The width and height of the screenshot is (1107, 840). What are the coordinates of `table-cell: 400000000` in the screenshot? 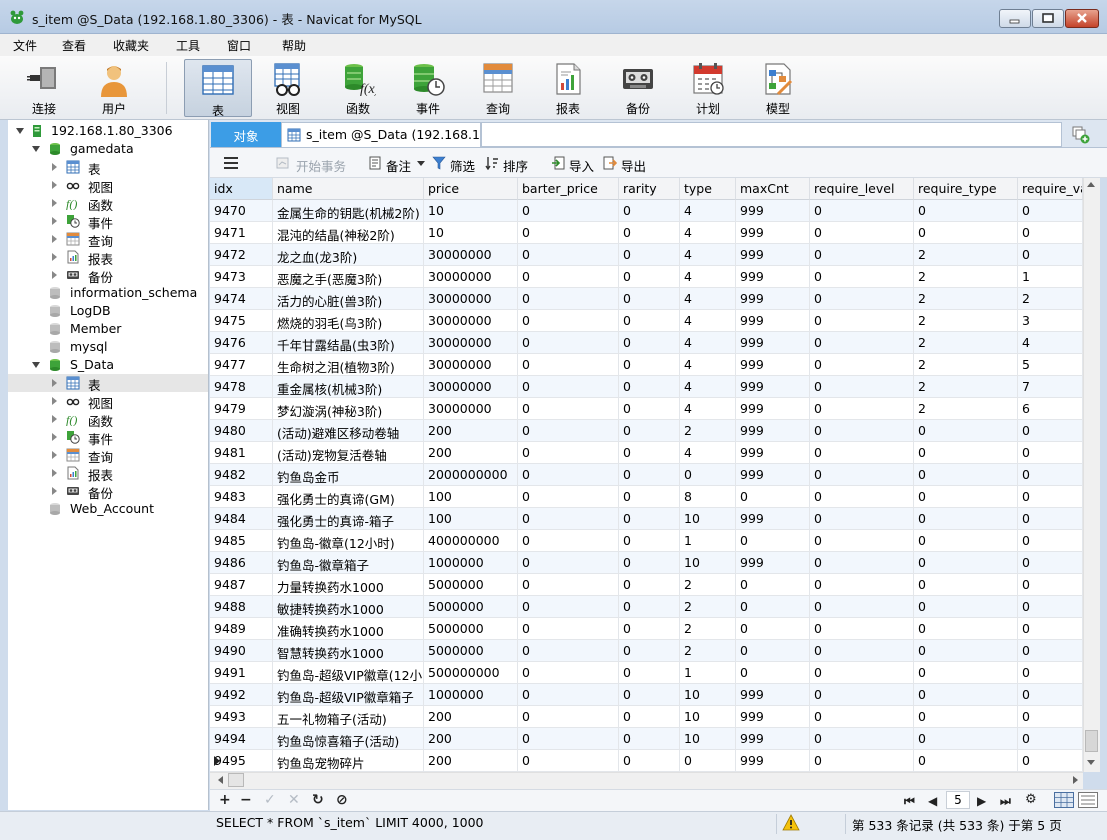 It's located at (471, 541).